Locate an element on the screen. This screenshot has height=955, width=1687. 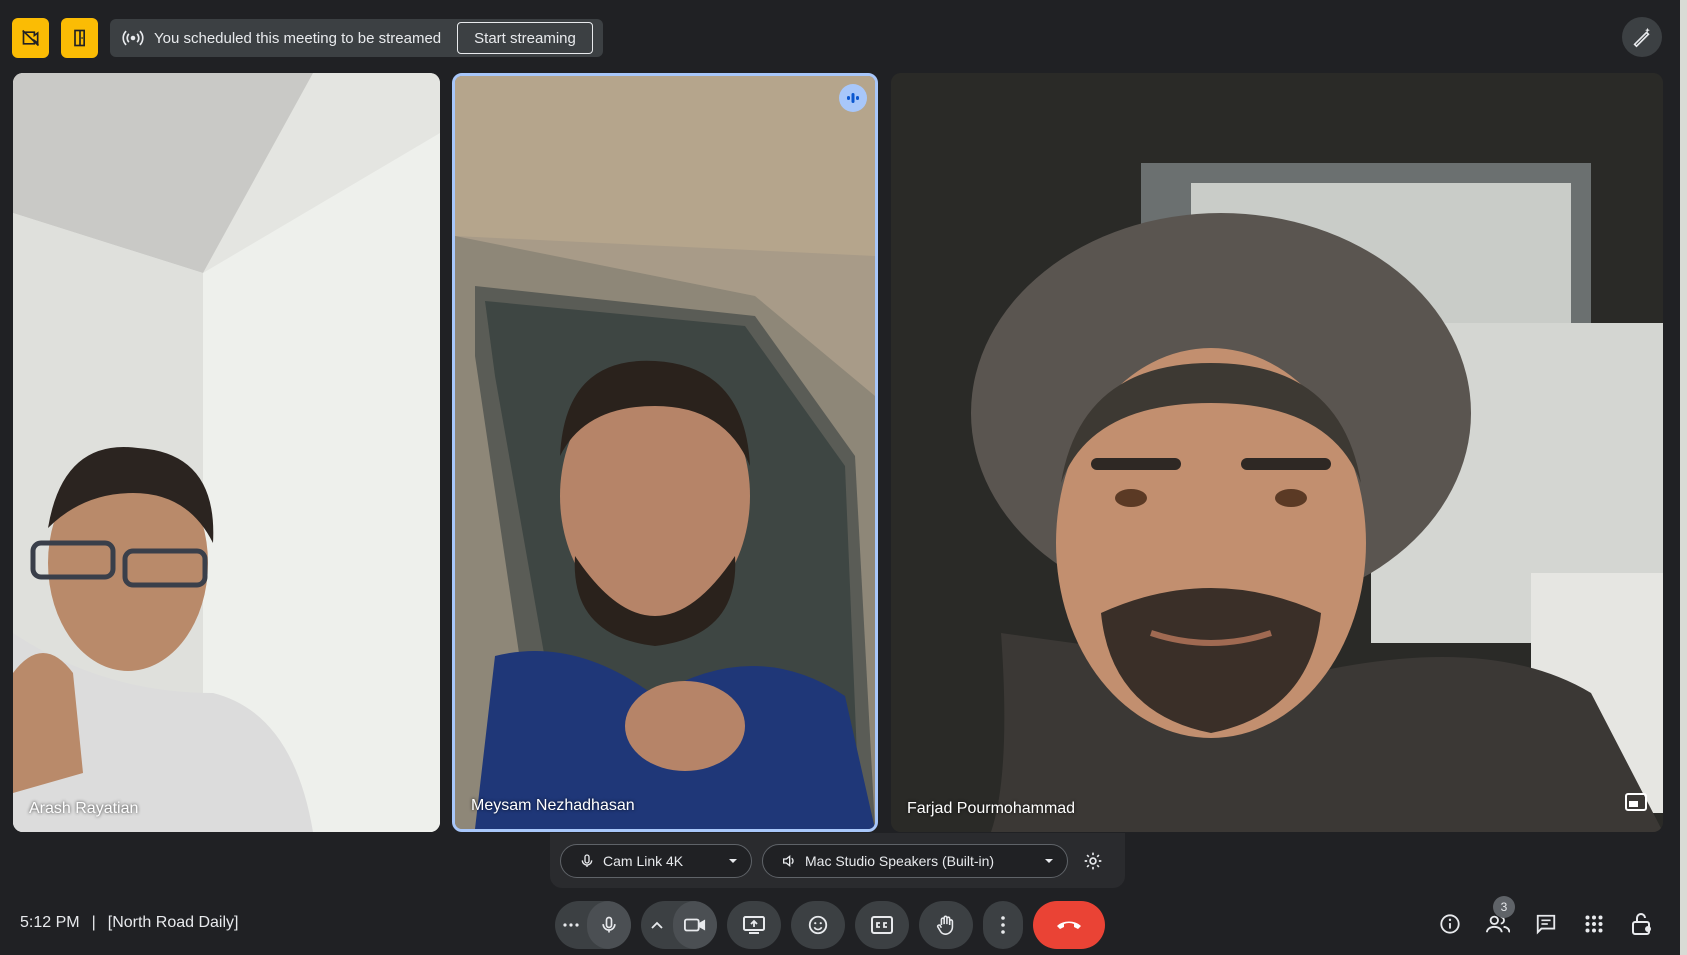
mic-control is located at coordinates (593, 925).